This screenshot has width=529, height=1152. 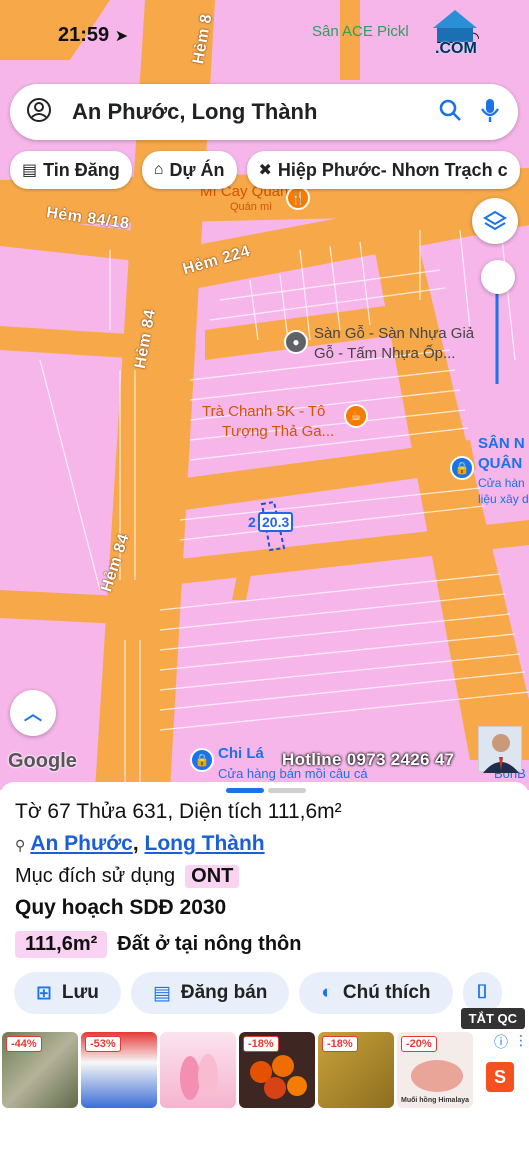 I want to click on action-buttons: ⊞ Lưu ▤ Đăng bán ◐ Chú thích ⌷, so click(x=258, y=993).